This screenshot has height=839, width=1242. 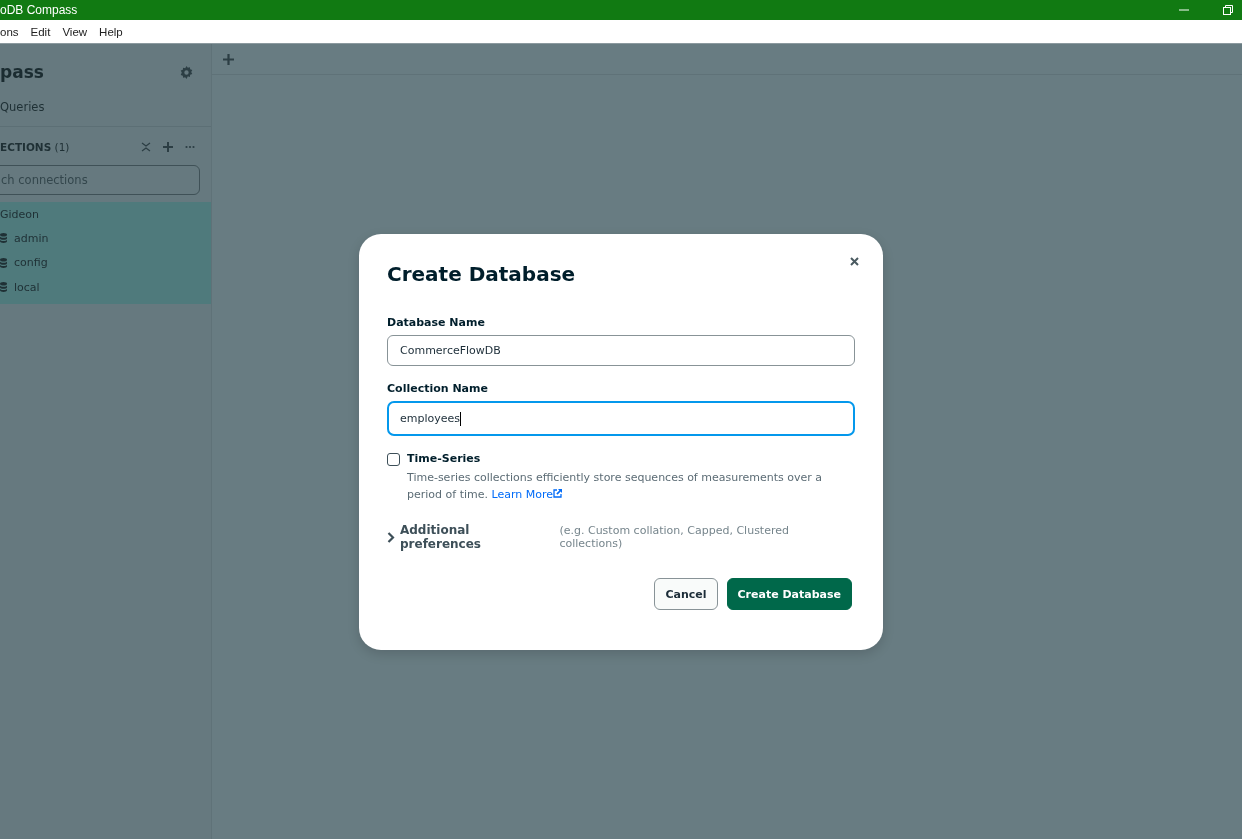 What do you see at coordinates (190, 147) in the screenshot?
I see `more-icon` at bounding box center [190, 147].